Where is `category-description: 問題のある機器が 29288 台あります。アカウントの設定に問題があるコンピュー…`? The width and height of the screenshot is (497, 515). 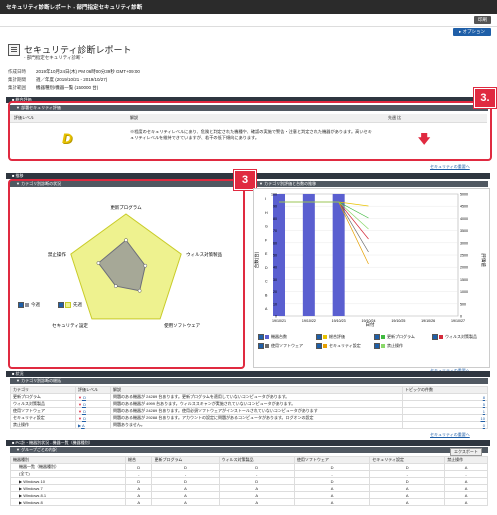 category-description: 問題のある機器が 29288 台あります。アカウントの設定に問題があるコンピュー… is located at coordinates (256, 418).